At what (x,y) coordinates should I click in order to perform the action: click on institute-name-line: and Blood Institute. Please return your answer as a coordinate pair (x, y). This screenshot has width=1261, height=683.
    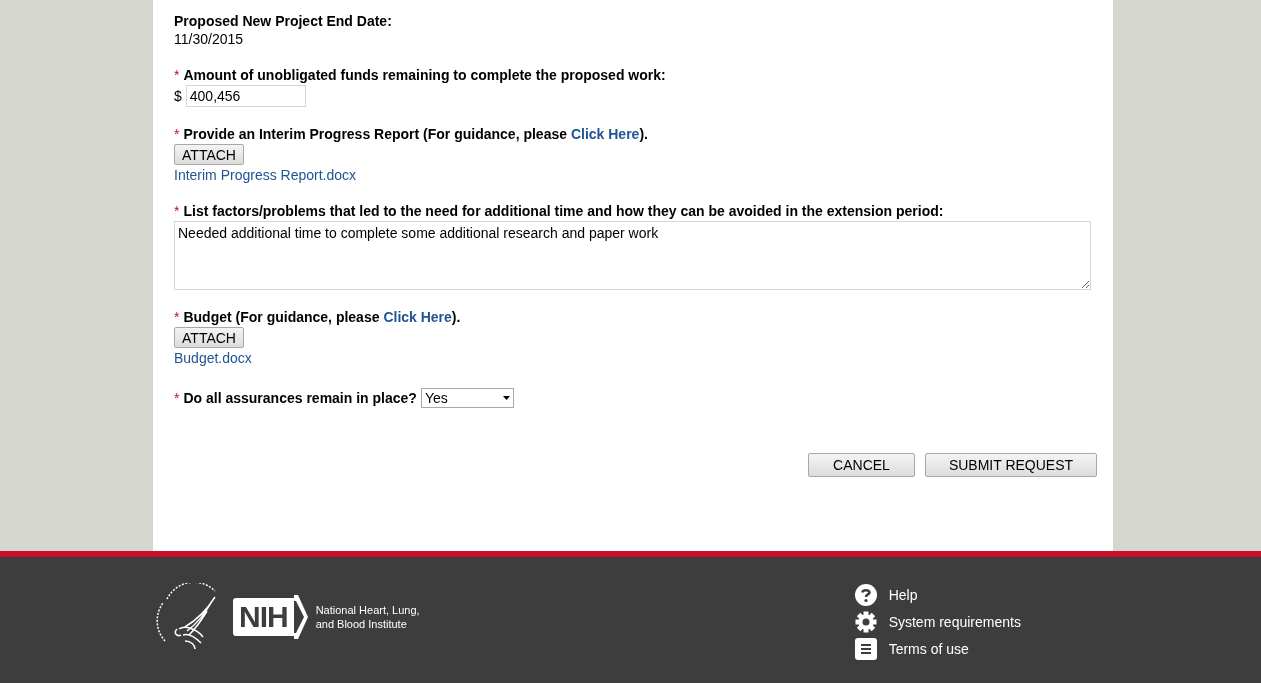
    Looking at the image, I should click on (361, 624).